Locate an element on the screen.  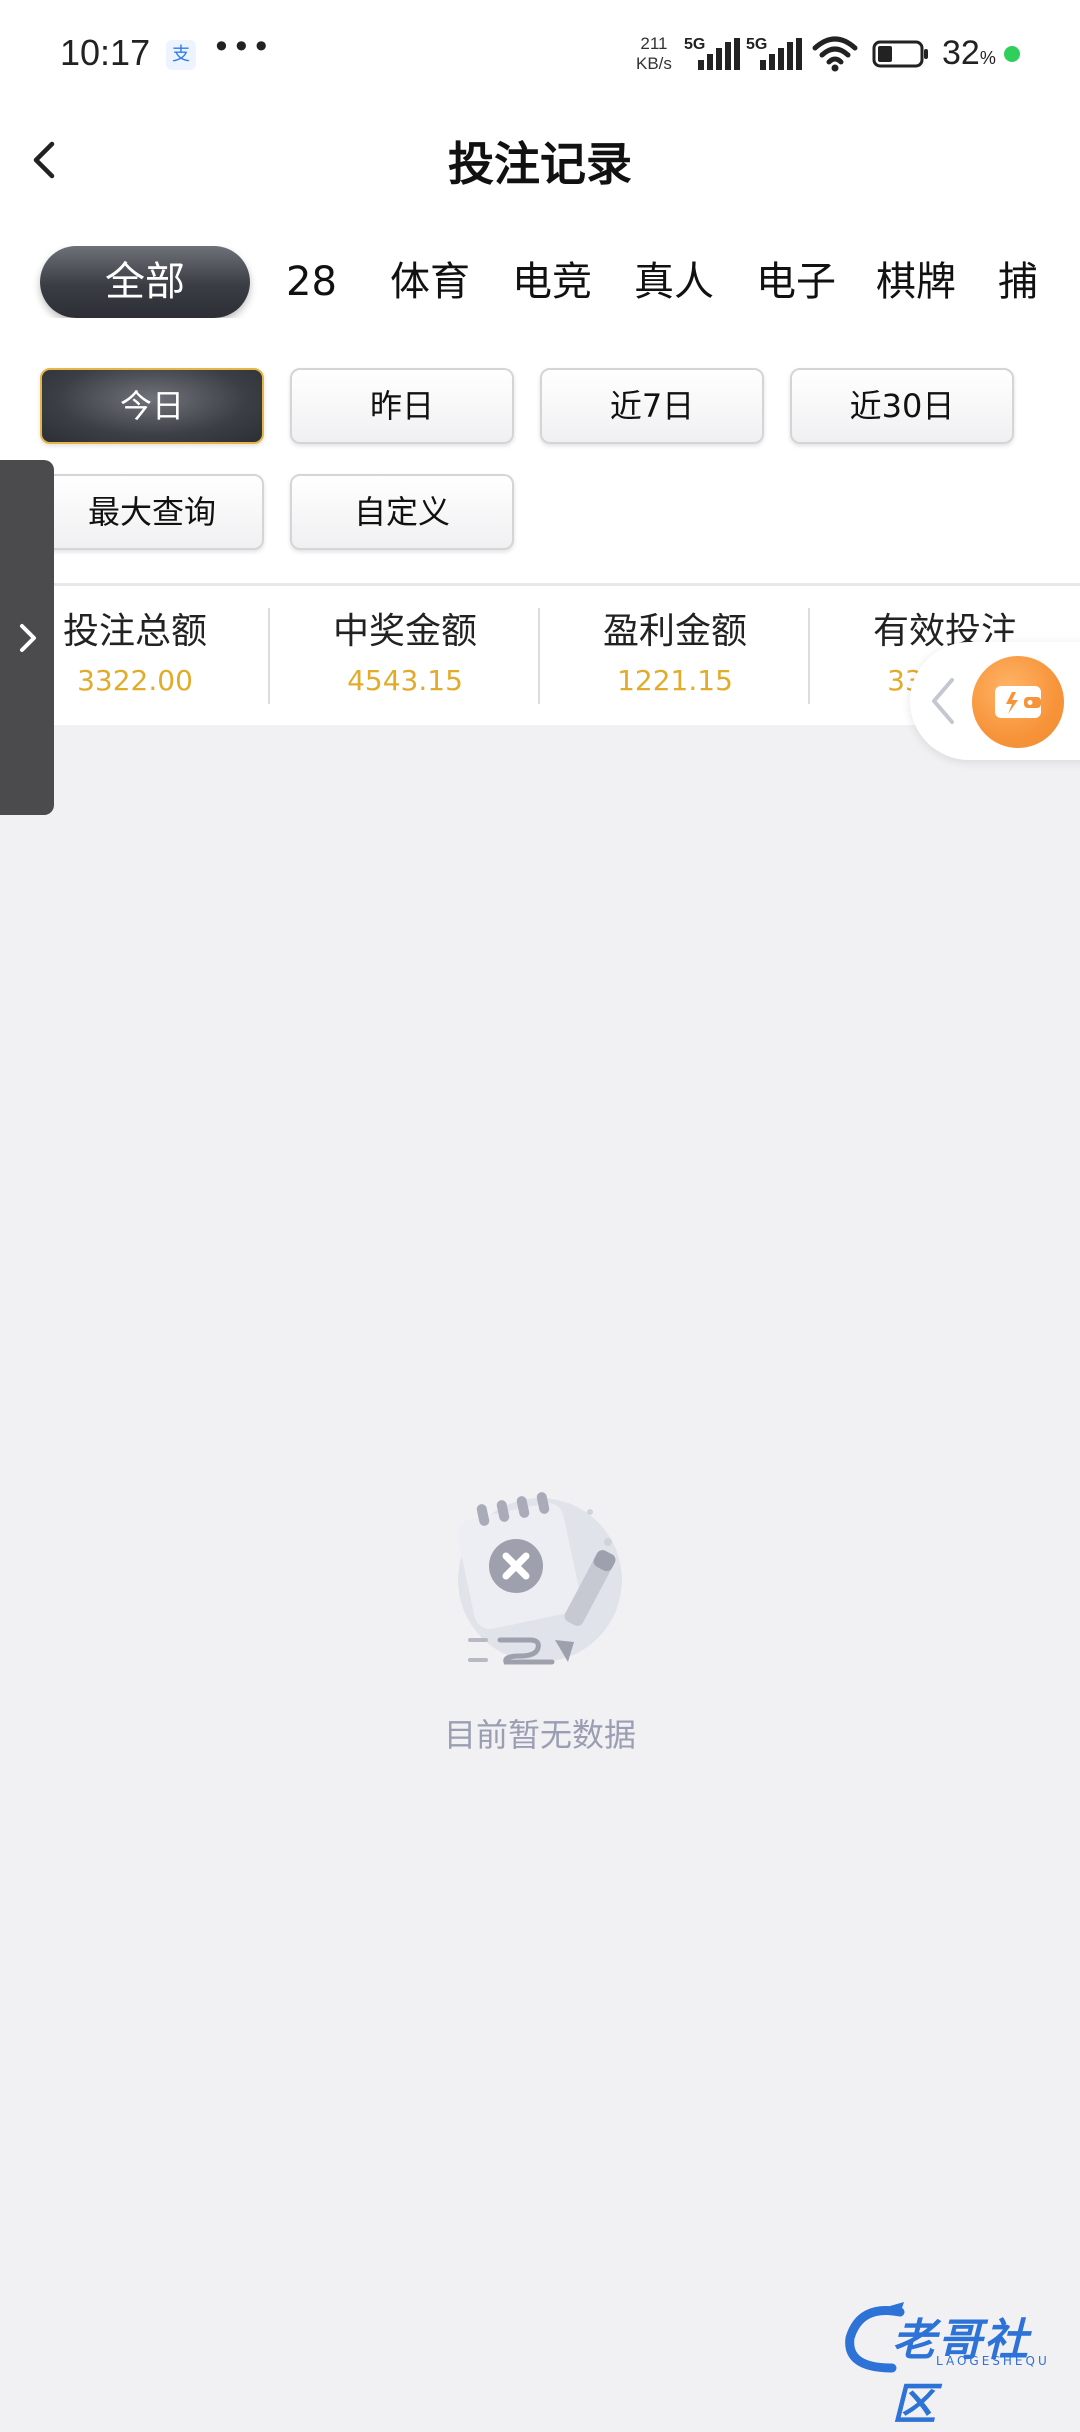
stat-value: 1221.15 is located at coordinates (675, 680).